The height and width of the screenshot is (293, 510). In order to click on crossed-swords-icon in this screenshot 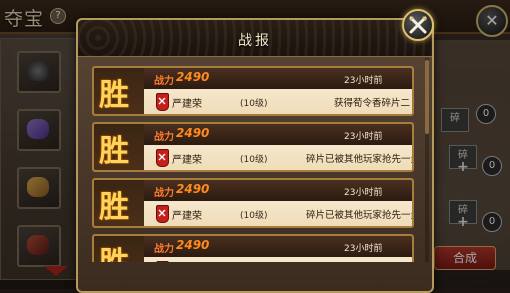, I will do `click(418, 25)`.